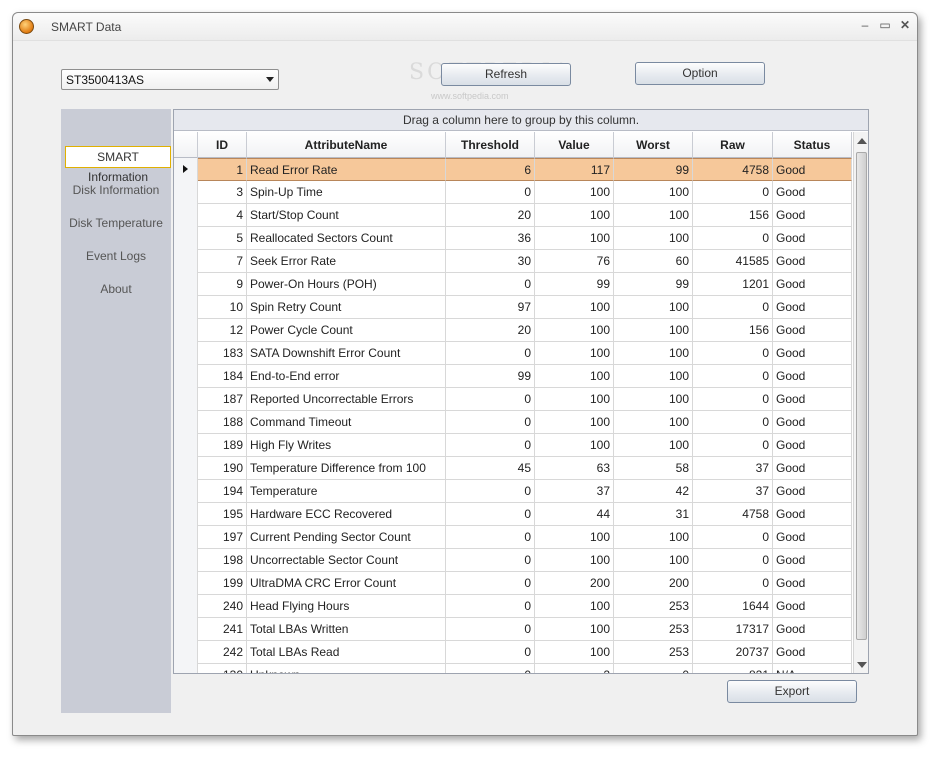  What do you see at coordinates (861, 396) in the screenshot?
I see `scrollbar-thumb` at bounding box center [861, 396].